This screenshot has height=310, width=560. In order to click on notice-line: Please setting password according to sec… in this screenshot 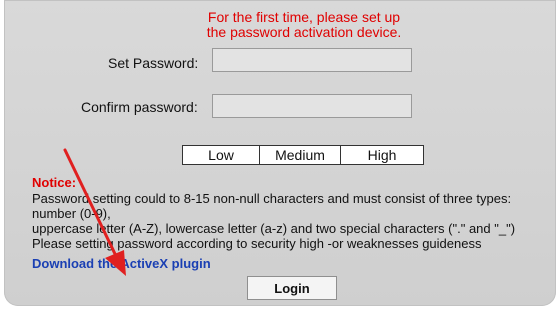, I will do `click(257, 243)`.